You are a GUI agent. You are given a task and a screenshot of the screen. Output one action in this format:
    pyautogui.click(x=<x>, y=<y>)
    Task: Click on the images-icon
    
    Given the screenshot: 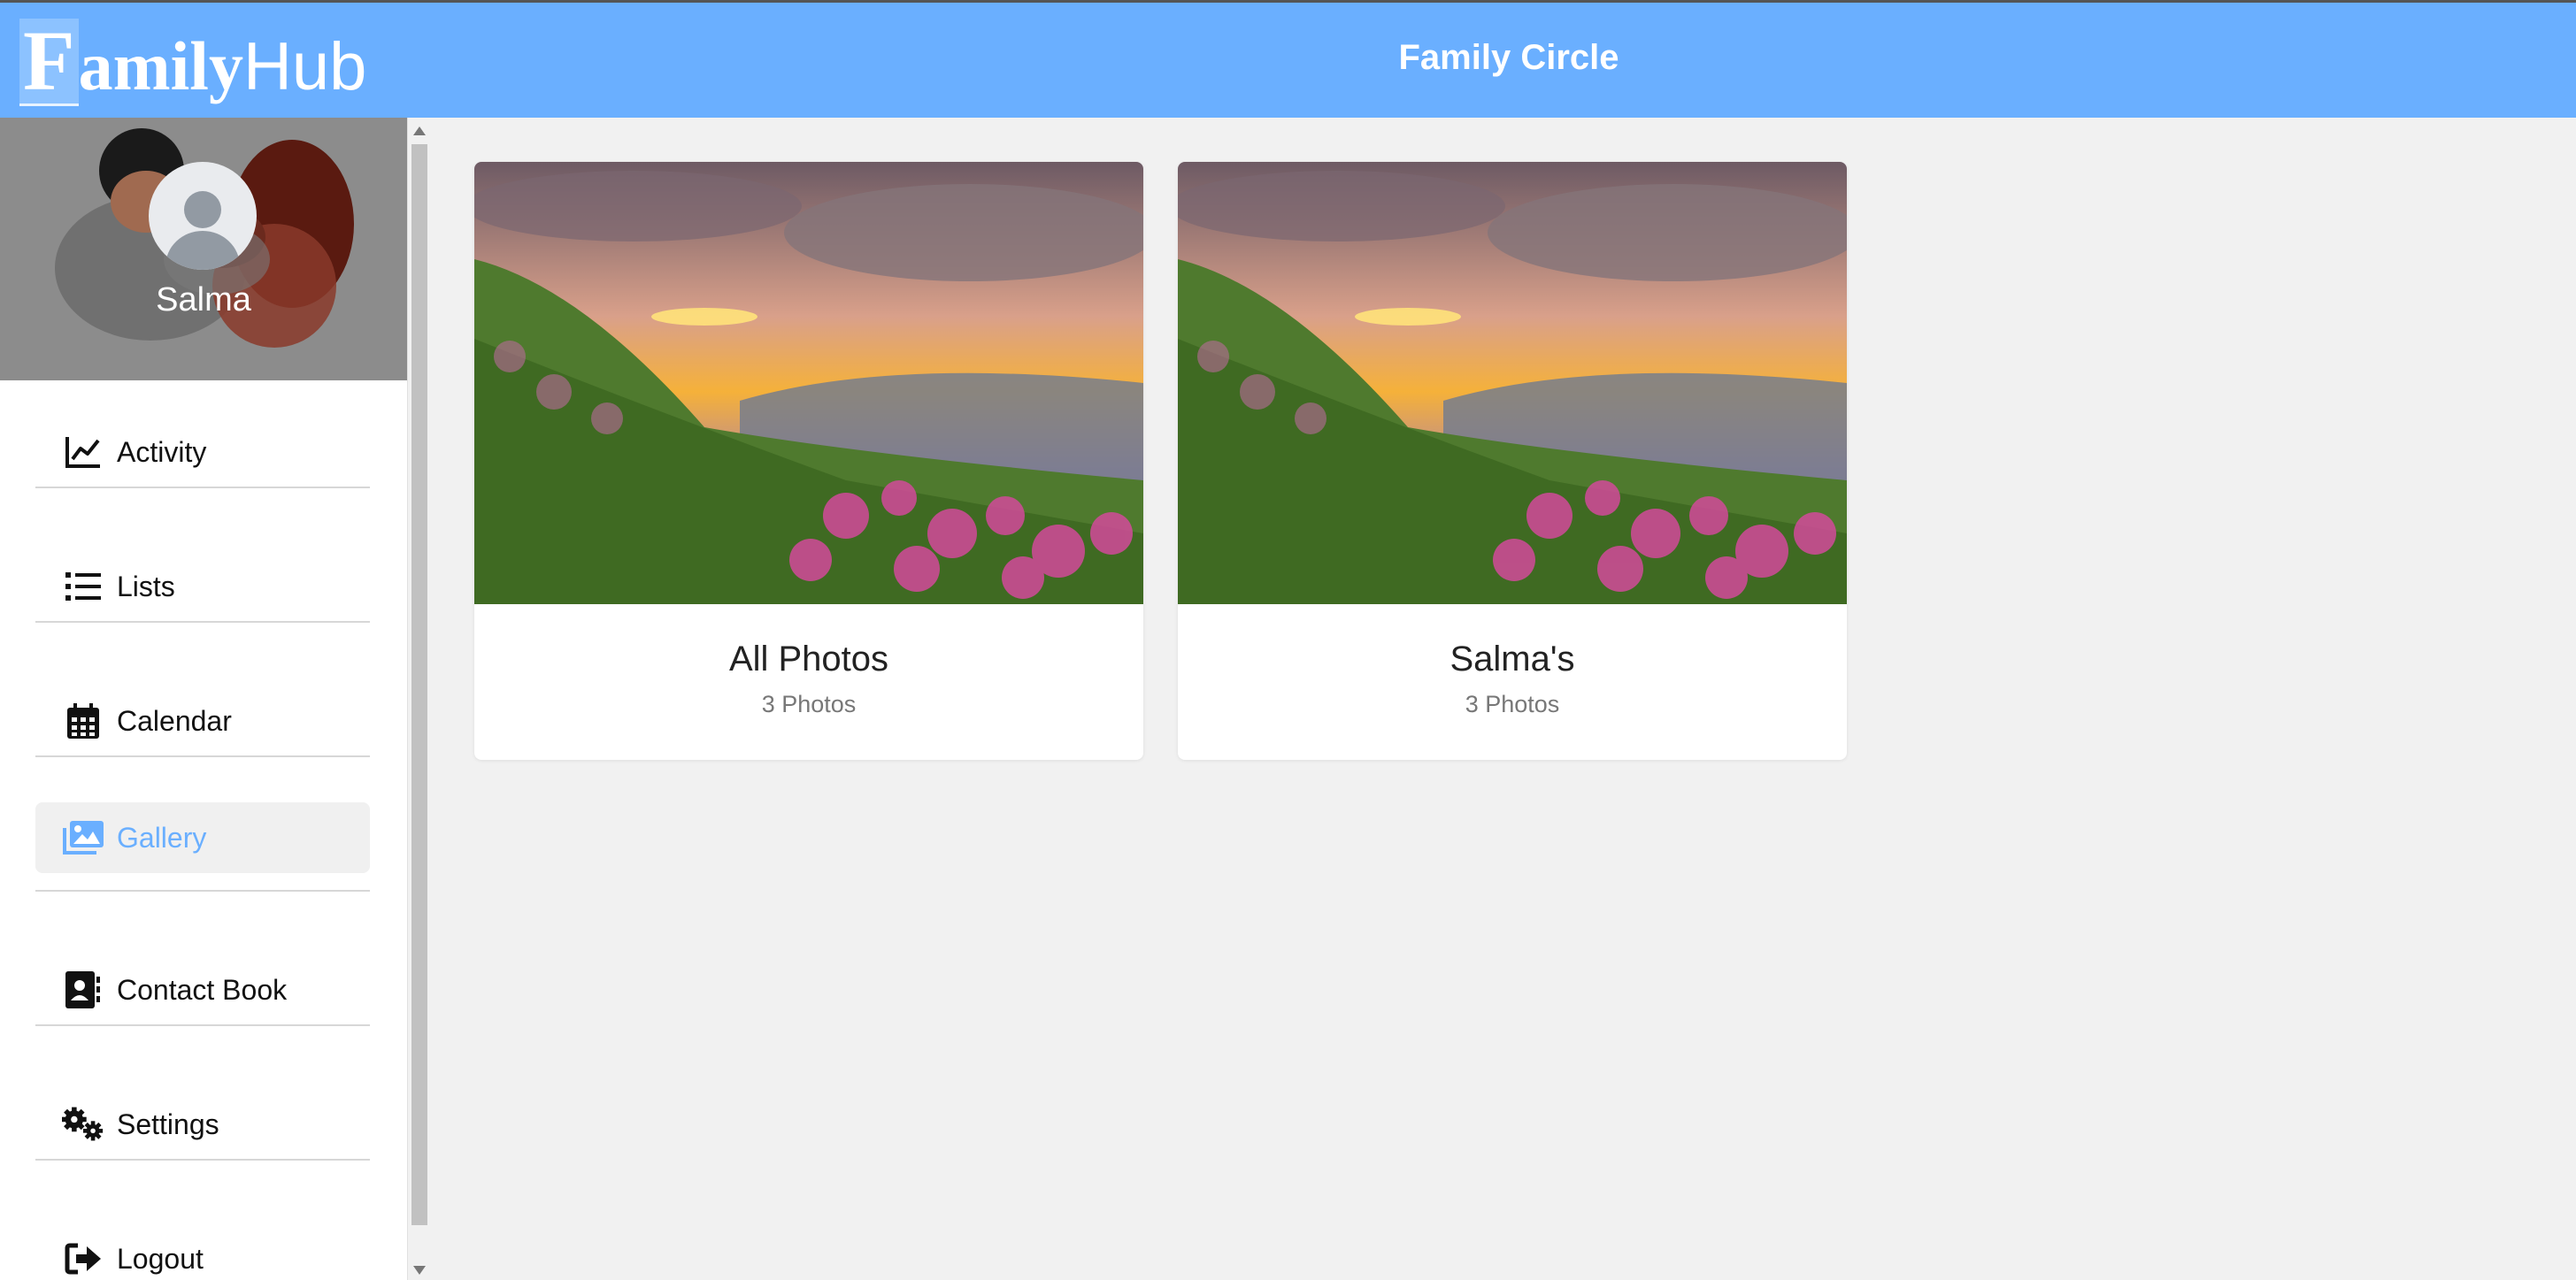 What is the action you would take?
    pyautogui.click(x=83, y=837)
    